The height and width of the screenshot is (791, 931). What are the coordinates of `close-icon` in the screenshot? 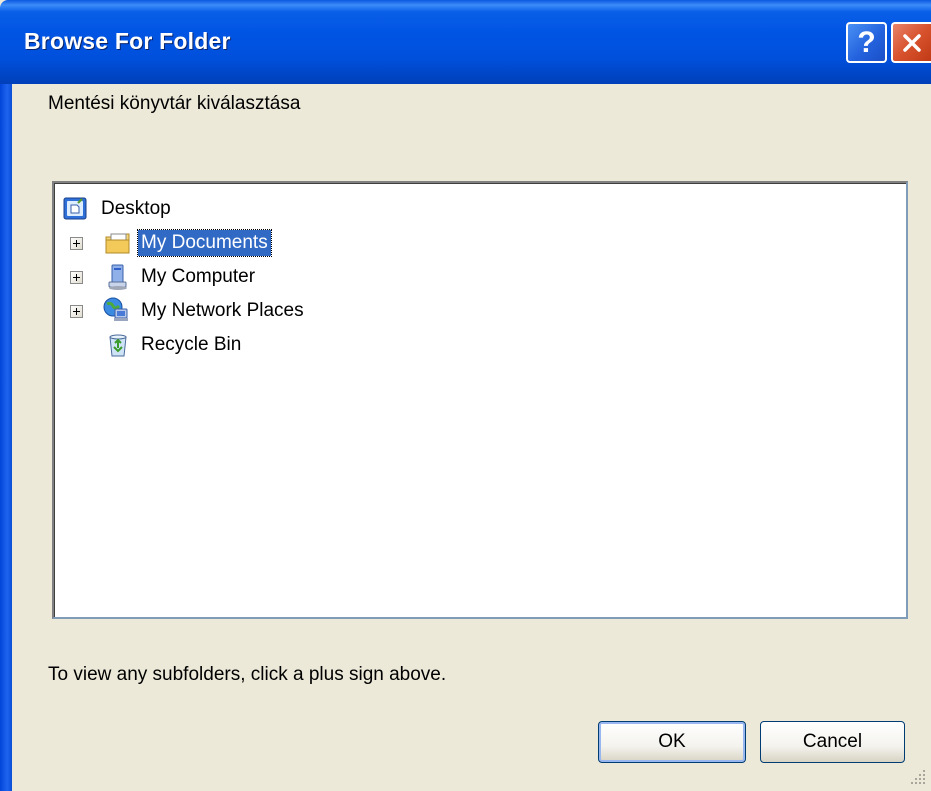 It's located at (912, 42).